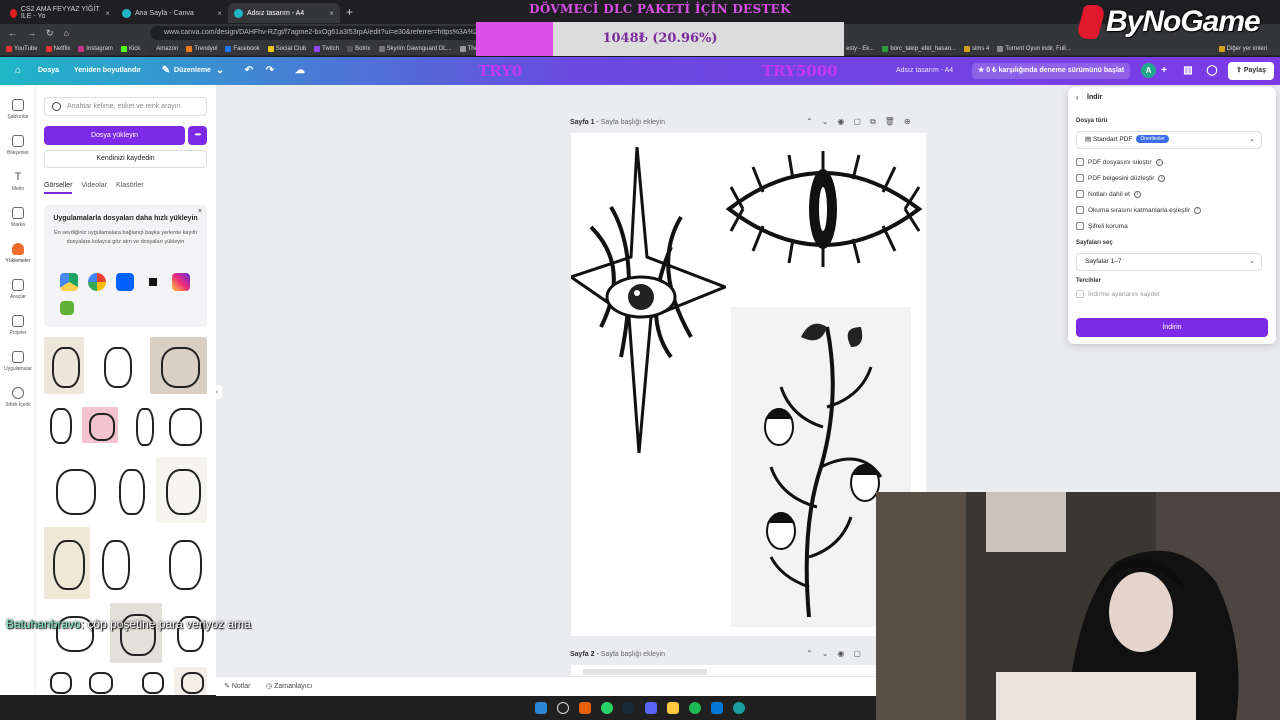  What do you see at coordinates (629, 708) in the screenshot?
I see `steam-icon` at bounding box center [629, 708].